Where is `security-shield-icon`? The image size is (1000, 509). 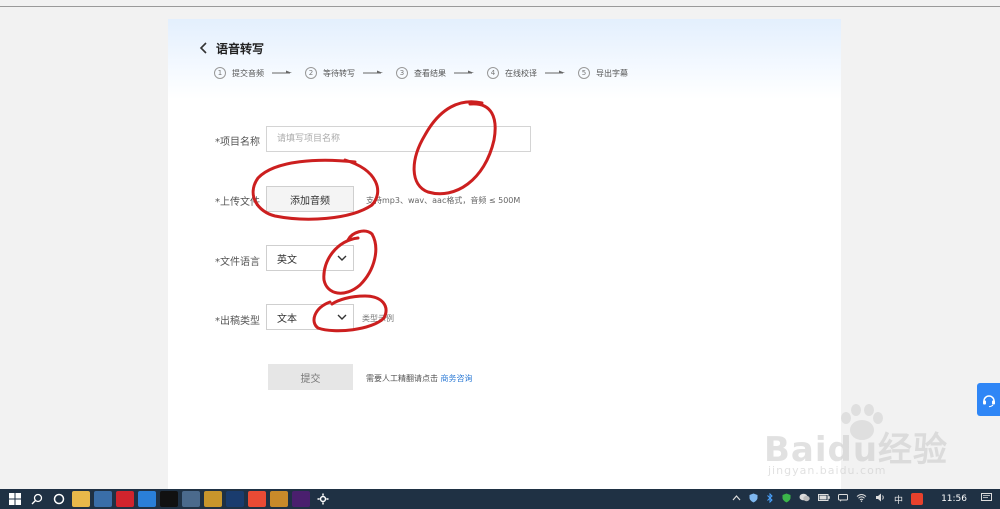 security-shield-icon is located at coordinates (753, 499).